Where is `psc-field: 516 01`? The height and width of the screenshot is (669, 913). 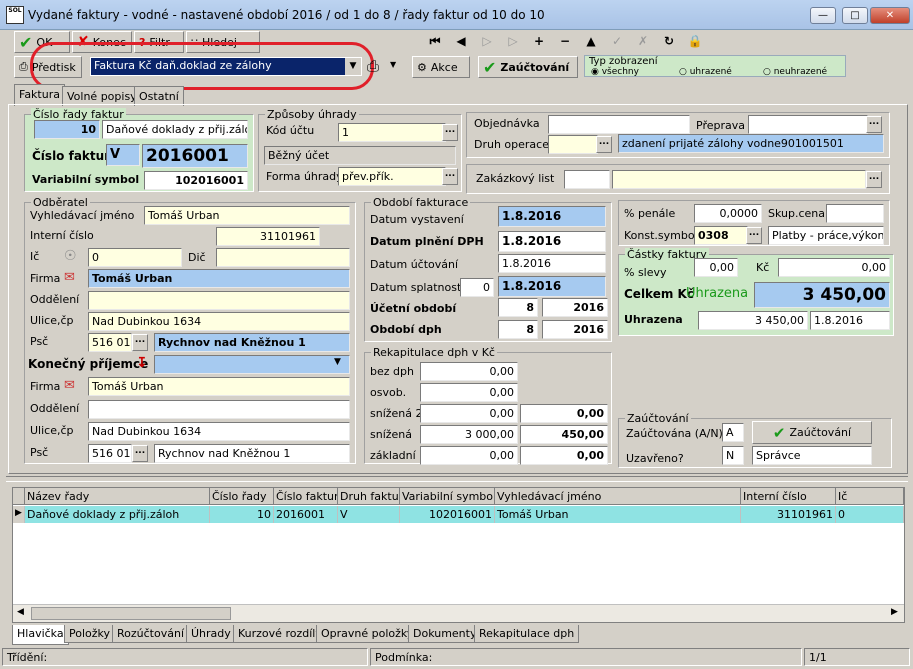 psc-field: 516 01 is located at coordinates (110, 342).